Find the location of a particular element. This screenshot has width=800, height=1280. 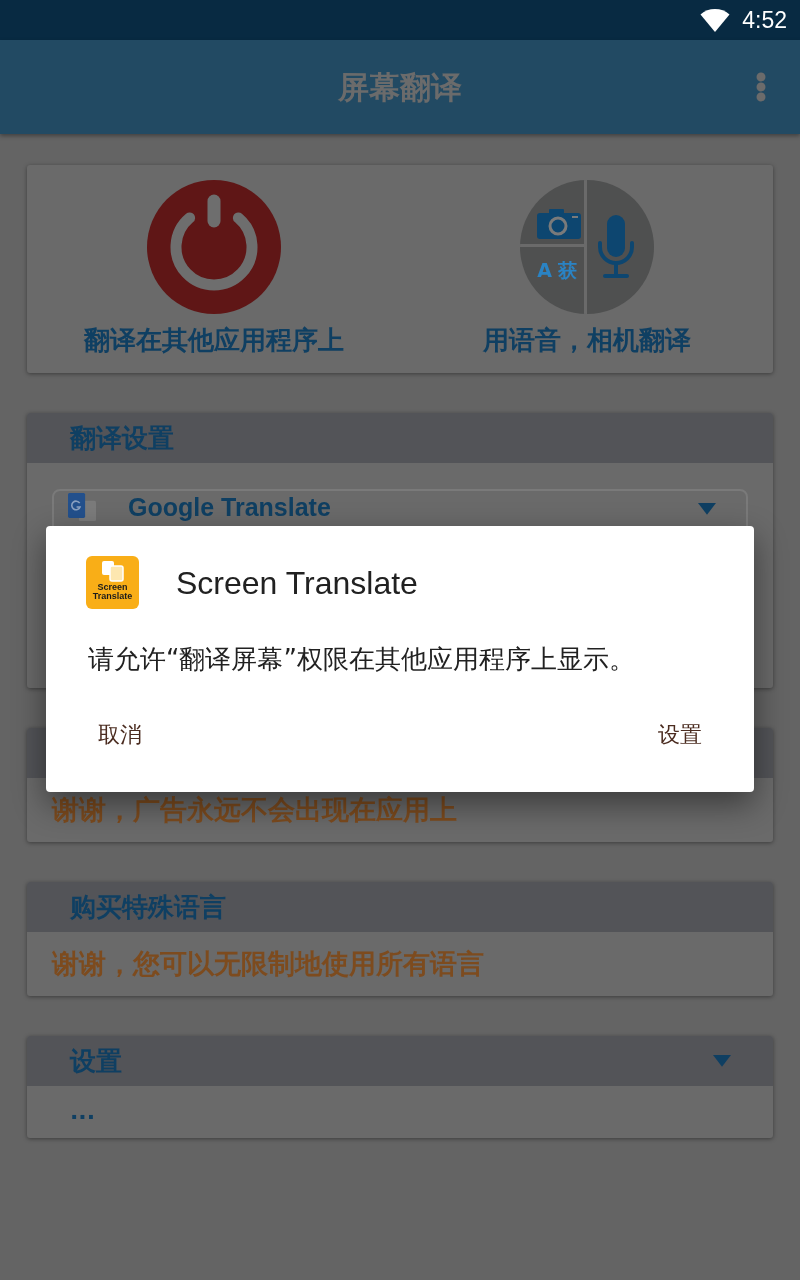

settings-button: 设置 is located at coordinates (680, 735).